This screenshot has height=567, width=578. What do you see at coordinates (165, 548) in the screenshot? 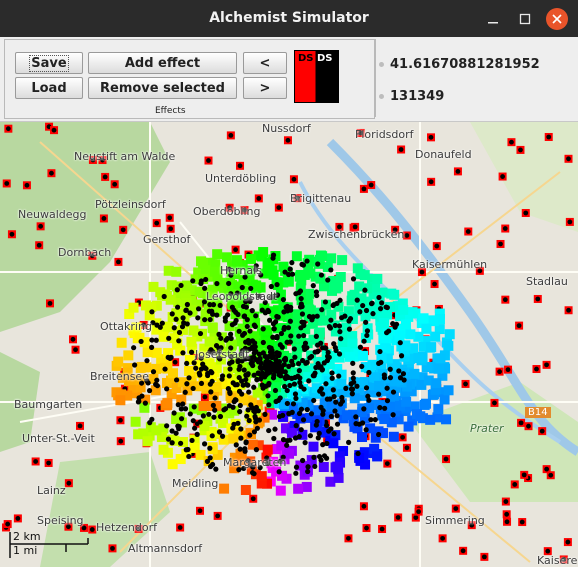
I see `place-label-altmannsdorf: Altmannsdorf` at bounding box center [165, 548].